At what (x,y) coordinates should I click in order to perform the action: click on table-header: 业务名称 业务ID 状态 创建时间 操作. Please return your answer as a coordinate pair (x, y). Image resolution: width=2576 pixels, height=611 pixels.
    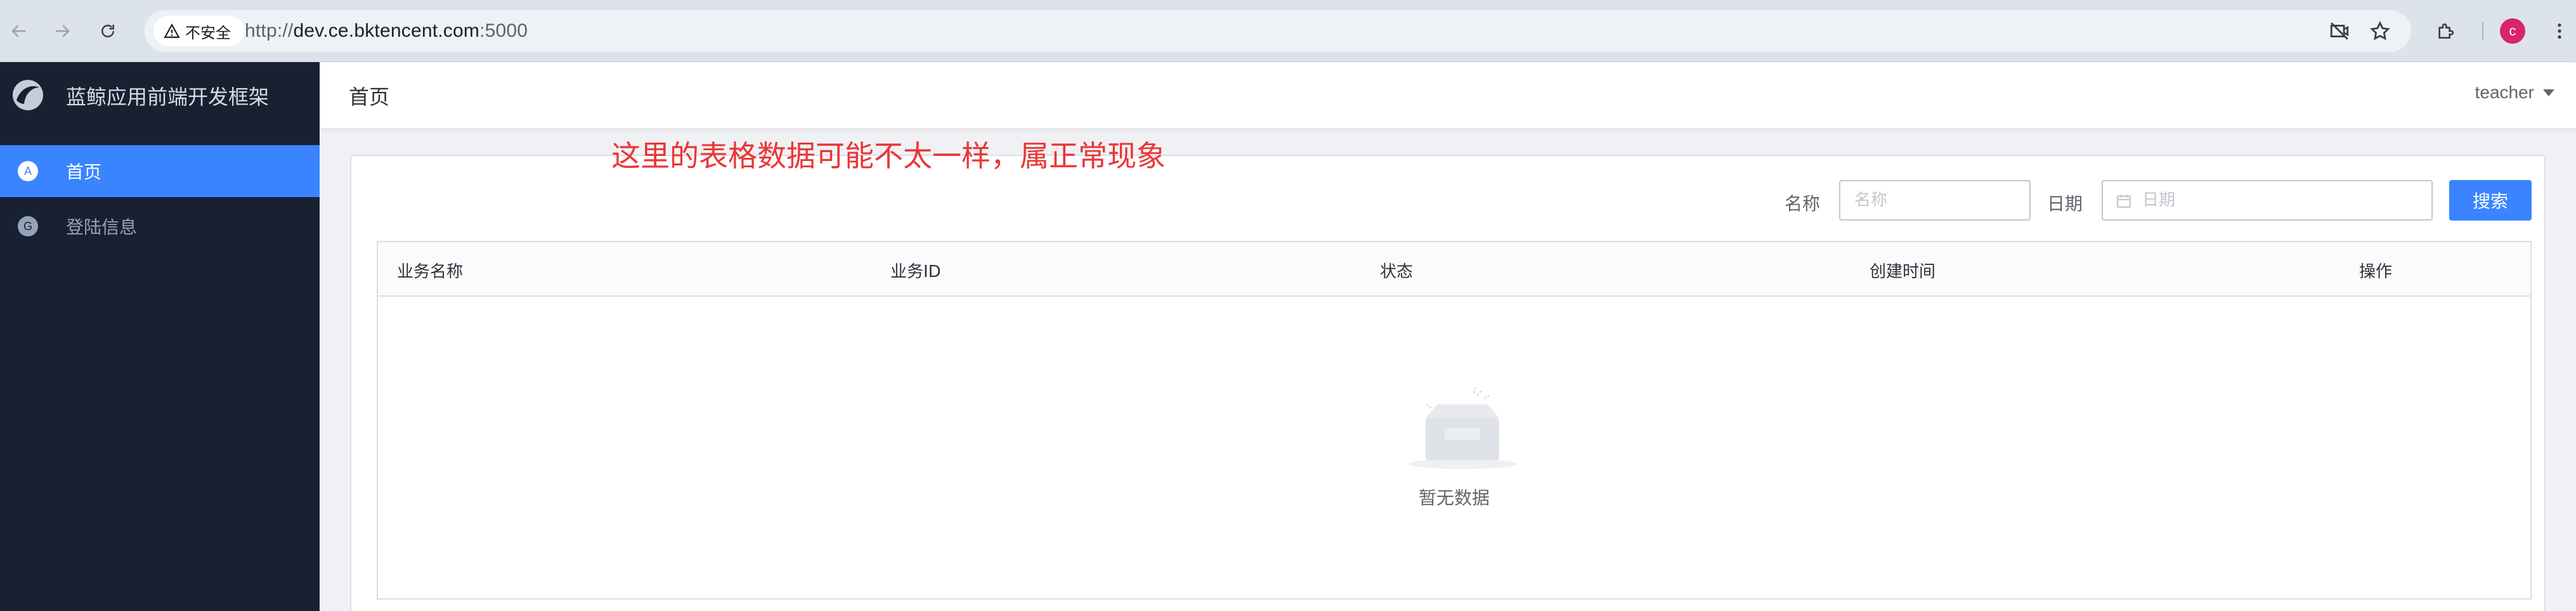
    Looking at the image, I should click on (1454, 269).